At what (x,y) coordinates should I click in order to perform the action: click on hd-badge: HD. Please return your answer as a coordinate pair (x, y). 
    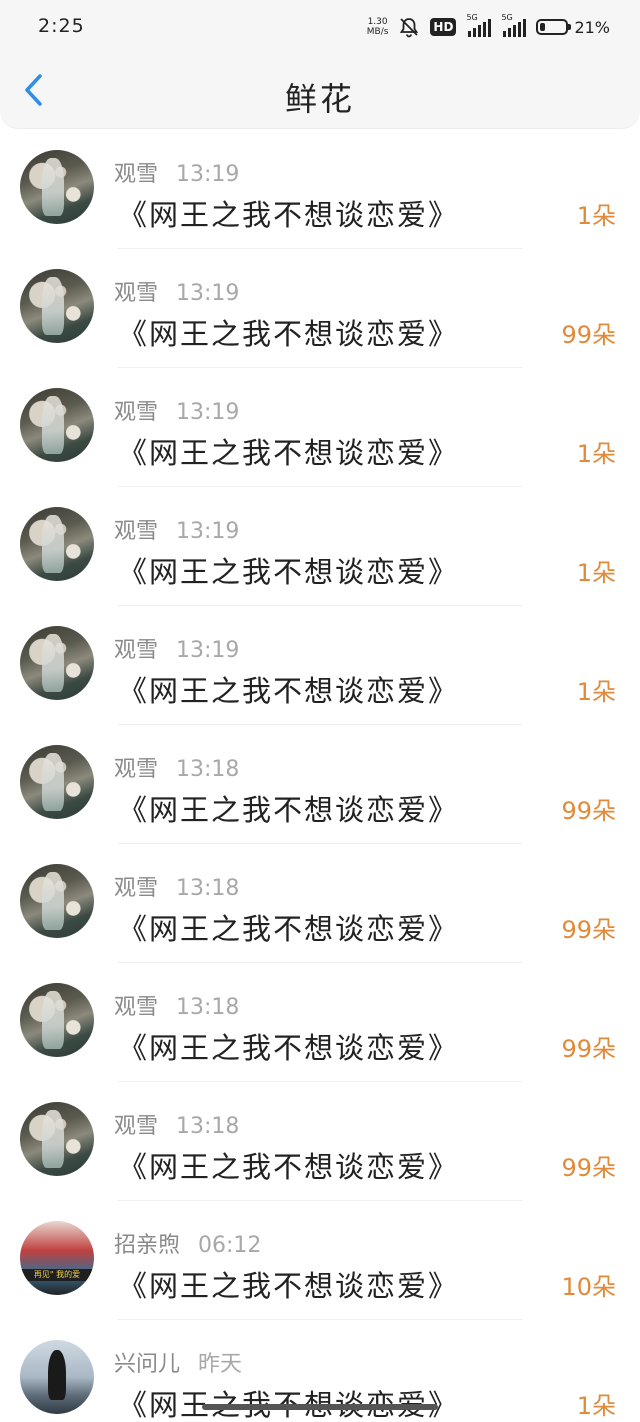
    Looking at the image, I should click on (443, 27).